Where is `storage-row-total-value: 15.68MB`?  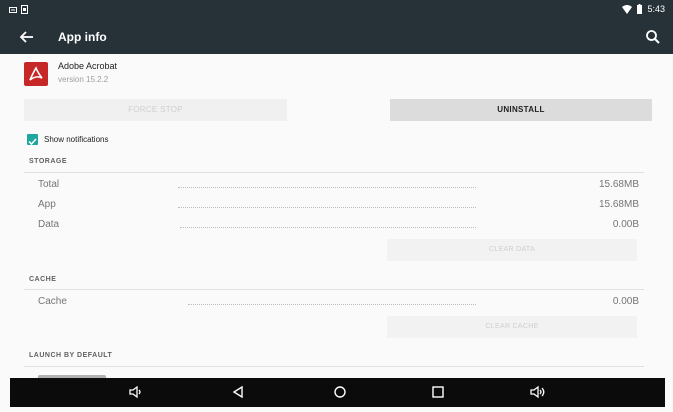
storage-row-total-value: 15.68MB is located at coordinates (618, 184).